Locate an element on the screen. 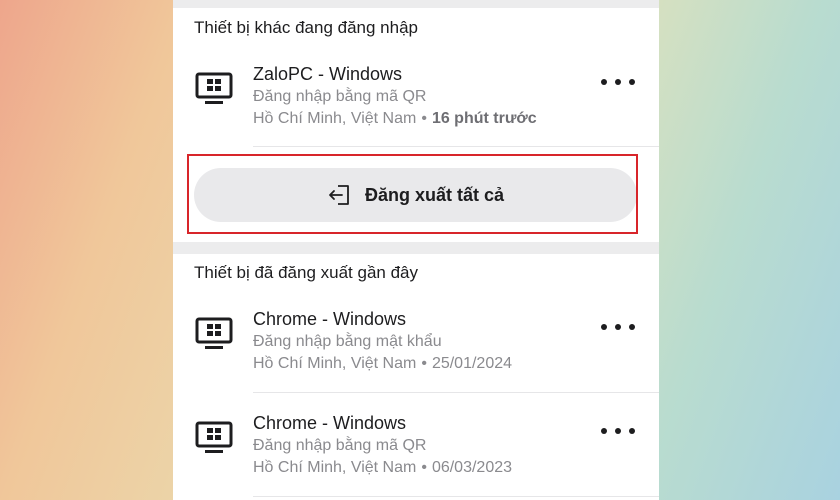 The height and width of the screenshot is (500, 840). device-name: ZaloPC - Windows is located at coordinates (328, 74).